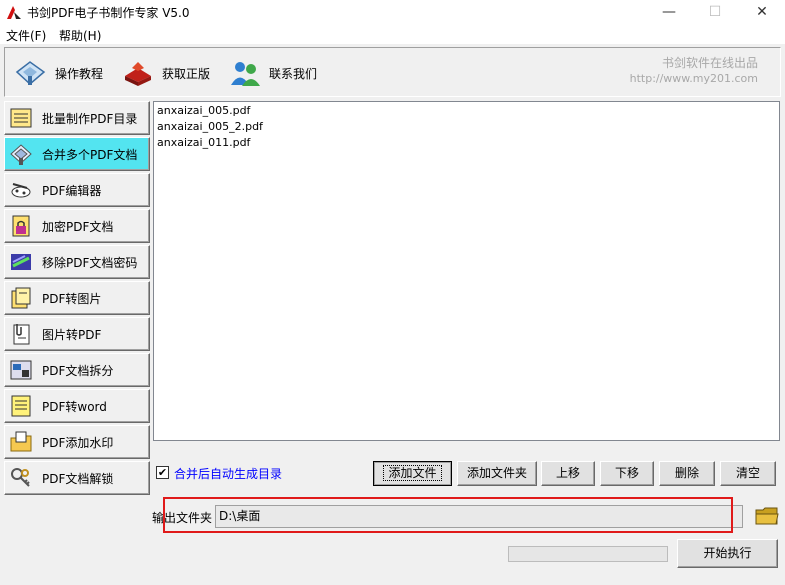  I want to click on app-logo-icon, so click(14, 12).